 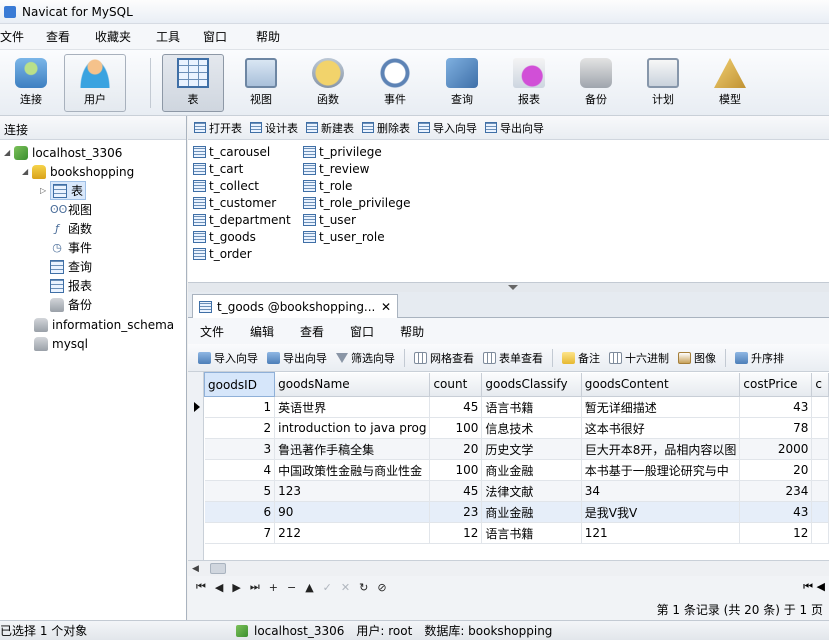 What do you see at coordinates (234, 202) in the screenshot?
I see `table-item-t-customer: t_customer` at bounding box center [234, 202].